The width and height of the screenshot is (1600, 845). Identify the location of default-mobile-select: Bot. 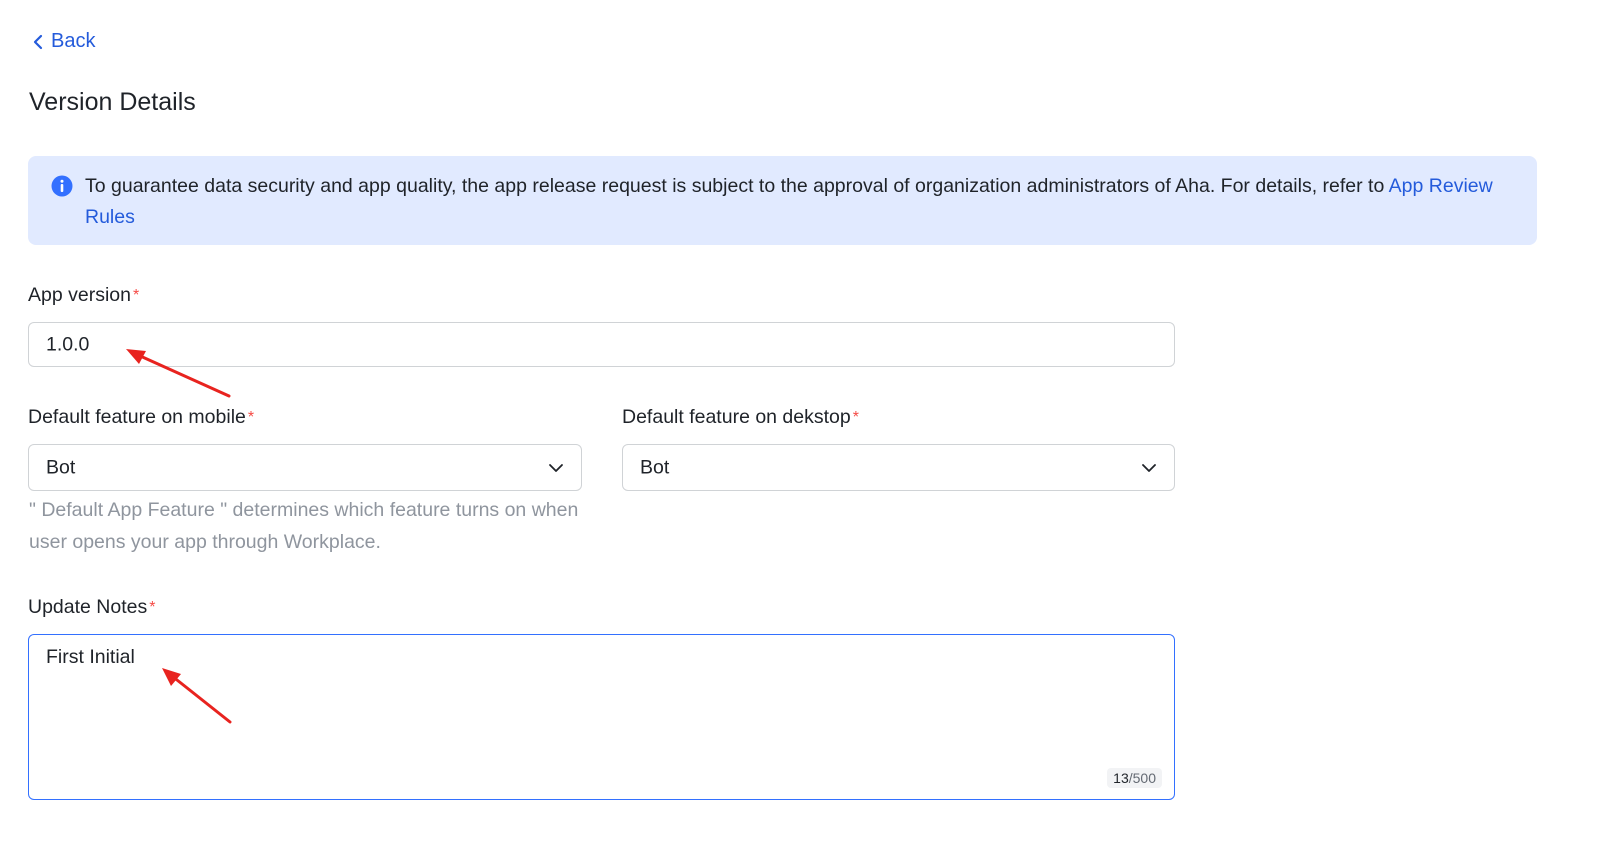
(305, 467).